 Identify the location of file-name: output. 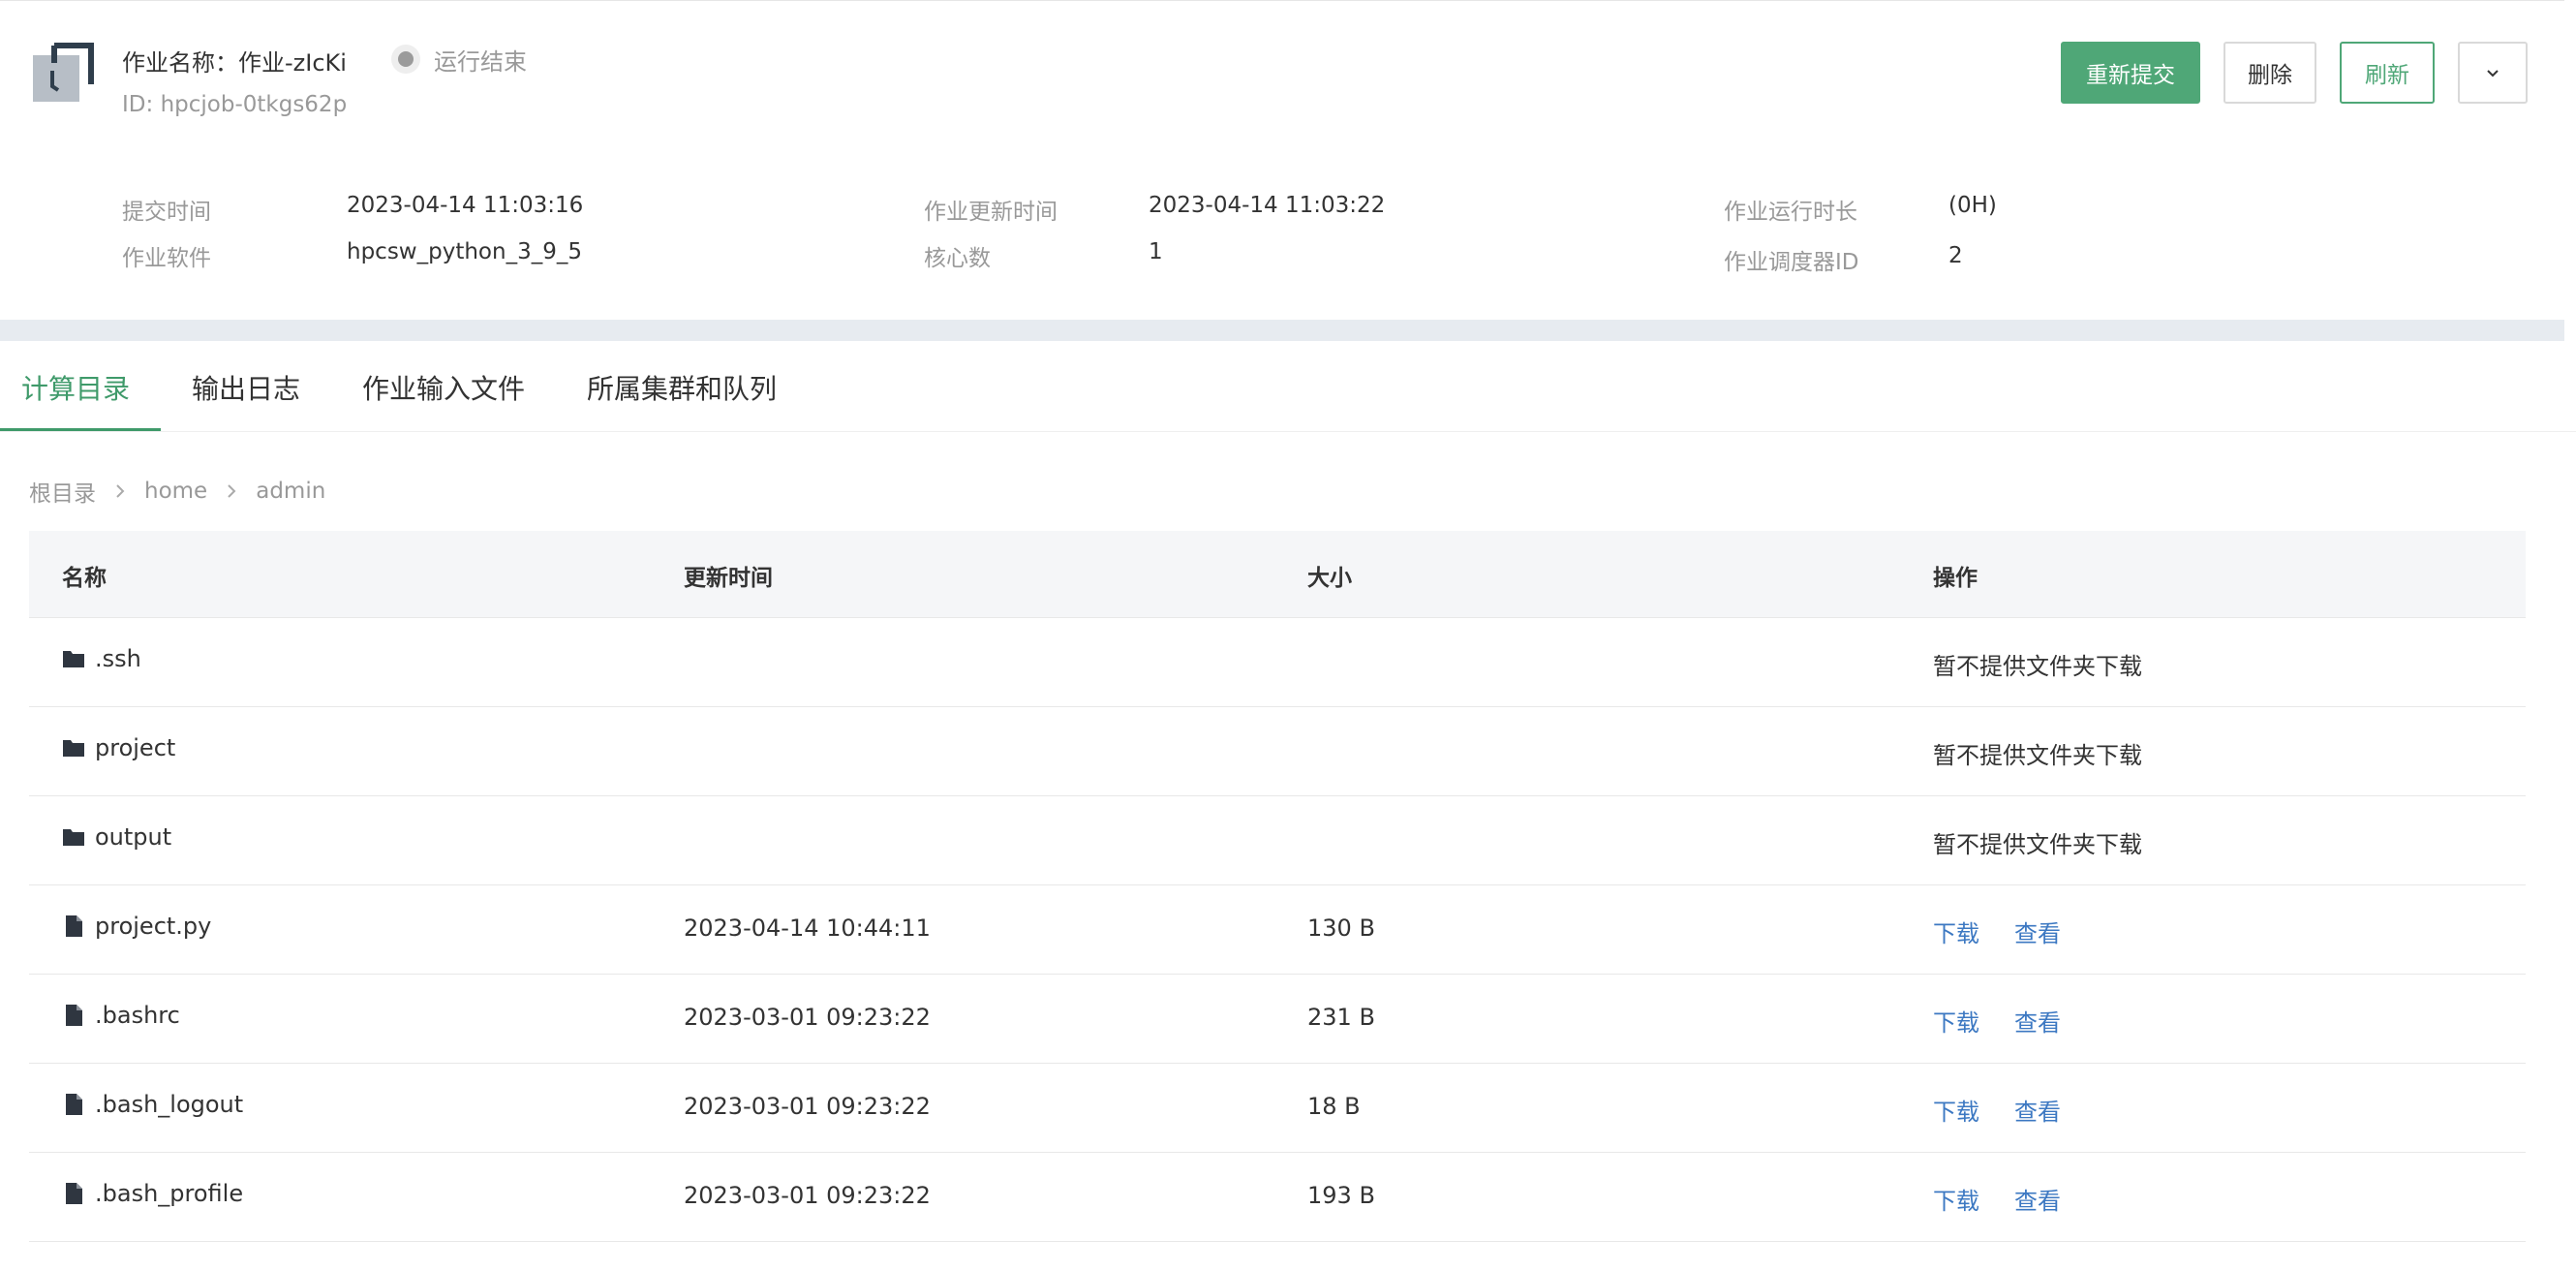
(133, 837).